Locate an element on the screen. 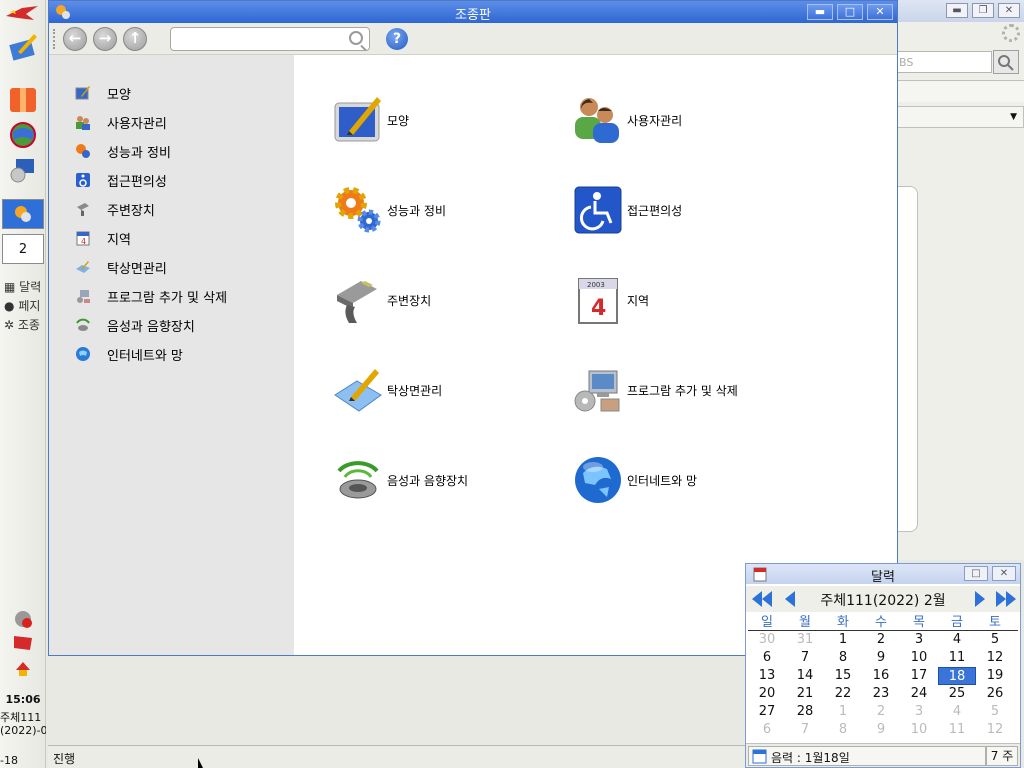  bg-close-button: ✕ is located at coordinates (1009, 10).